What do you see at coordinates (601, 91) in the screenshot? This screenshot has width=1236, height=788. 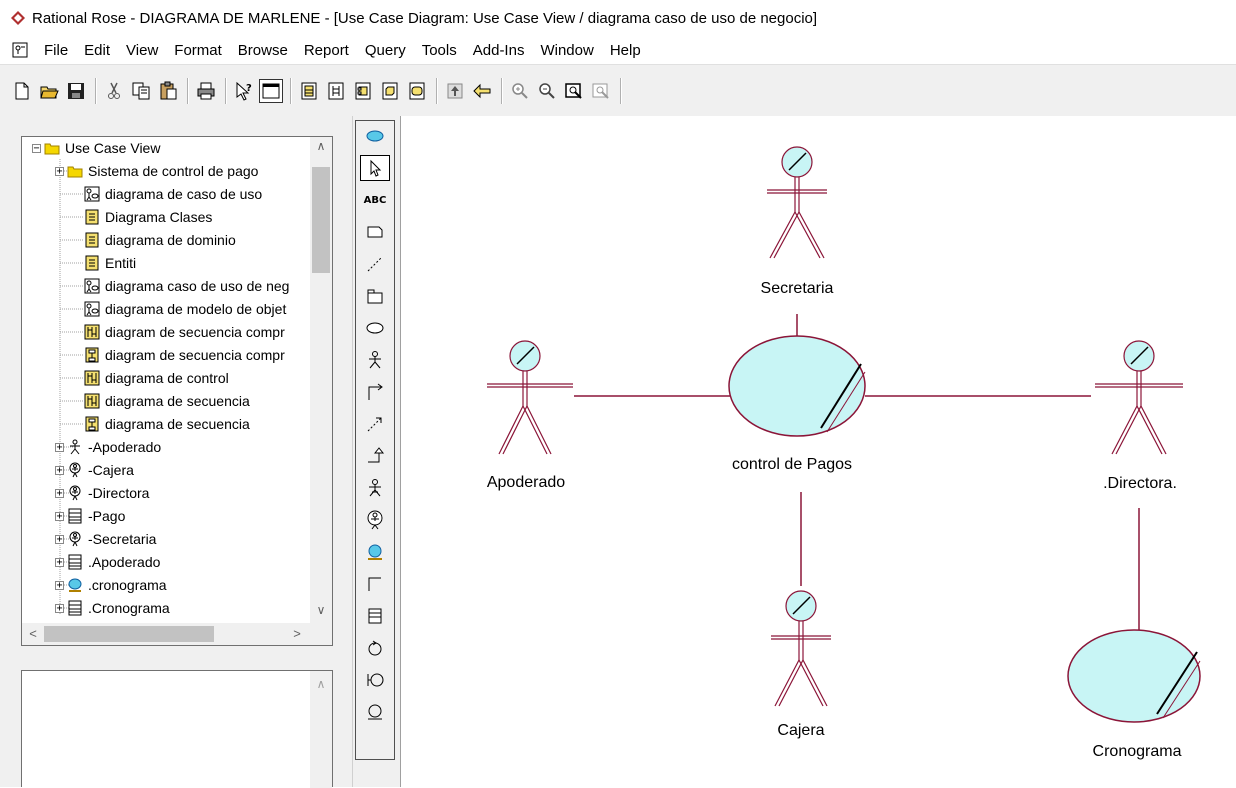 I see `undo-fit-icon` at bounding box center [601, 91].